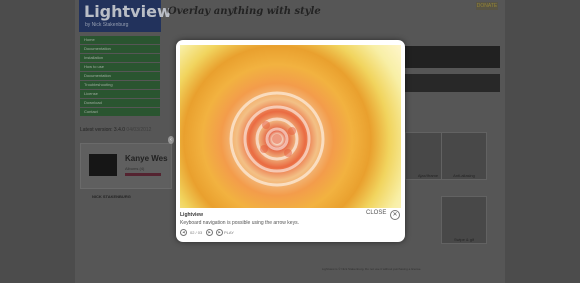 This screenshot has height=283, width=580. I want to click on flower-petals, so click(277, 139).